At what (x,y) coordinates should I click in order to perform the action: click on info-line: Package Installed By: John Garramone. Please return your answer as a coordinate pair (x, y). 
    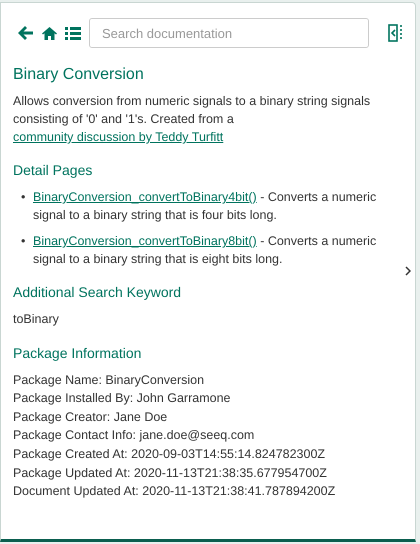
    Looking at the image, I should click on (121, 399).